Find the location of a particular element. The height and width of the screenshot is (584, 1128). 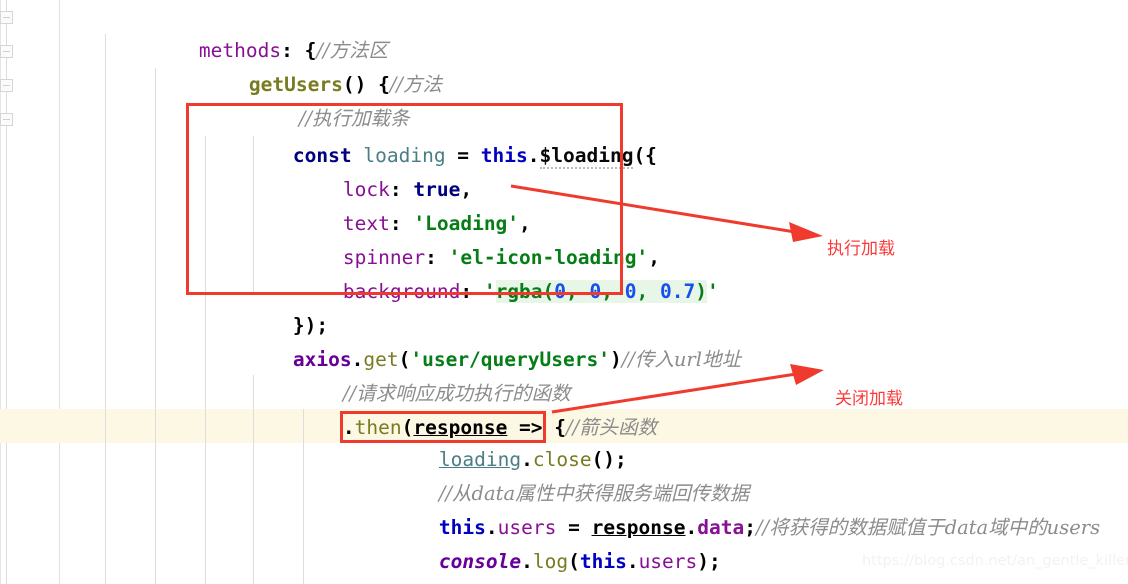

code-line-7: spinner: 'el-icon-loading', is located at coordinates (564, 238).